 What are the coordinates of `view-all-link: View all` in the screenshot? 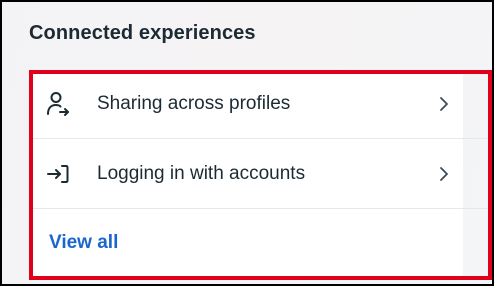 It's located at (83, 243).